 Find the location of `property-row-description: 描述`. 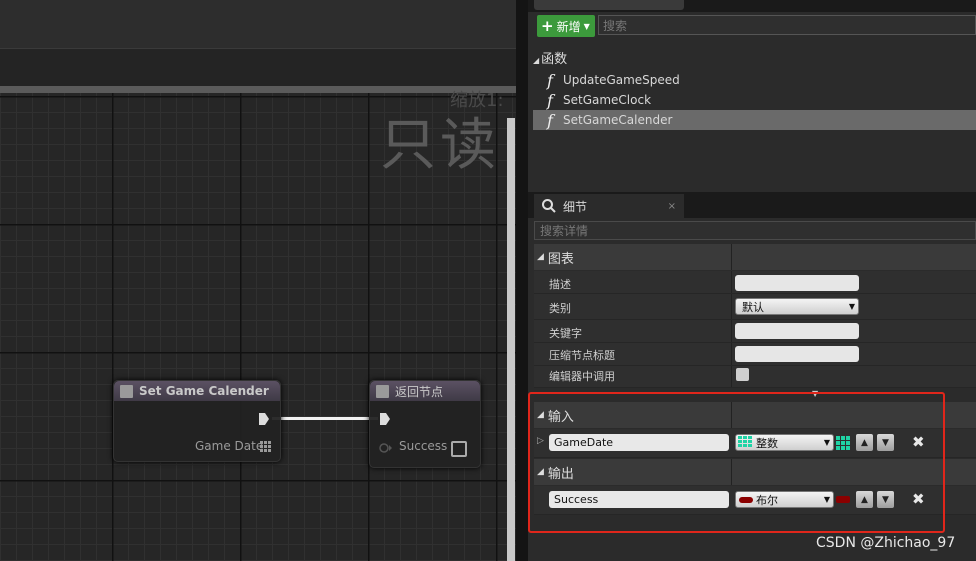

property-row-description: 描述 is located at coordinates (755, 282).